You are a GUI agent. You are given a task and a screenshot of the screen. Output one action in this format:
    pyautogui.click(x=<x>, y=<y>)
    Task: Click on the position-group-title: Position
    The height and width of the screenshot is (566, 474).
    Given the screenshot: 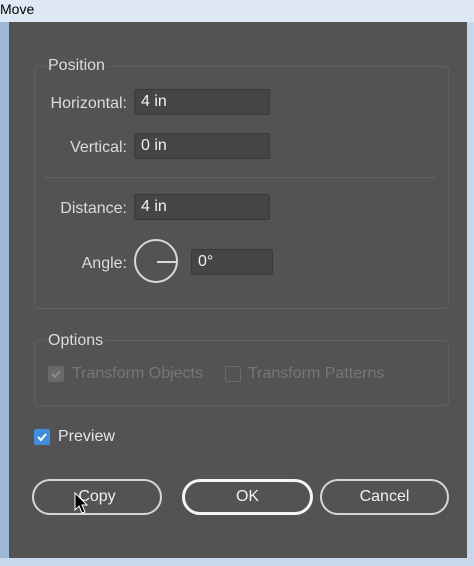 What is the action you would take?
    pyautogui.click(x=76, y=66)
    